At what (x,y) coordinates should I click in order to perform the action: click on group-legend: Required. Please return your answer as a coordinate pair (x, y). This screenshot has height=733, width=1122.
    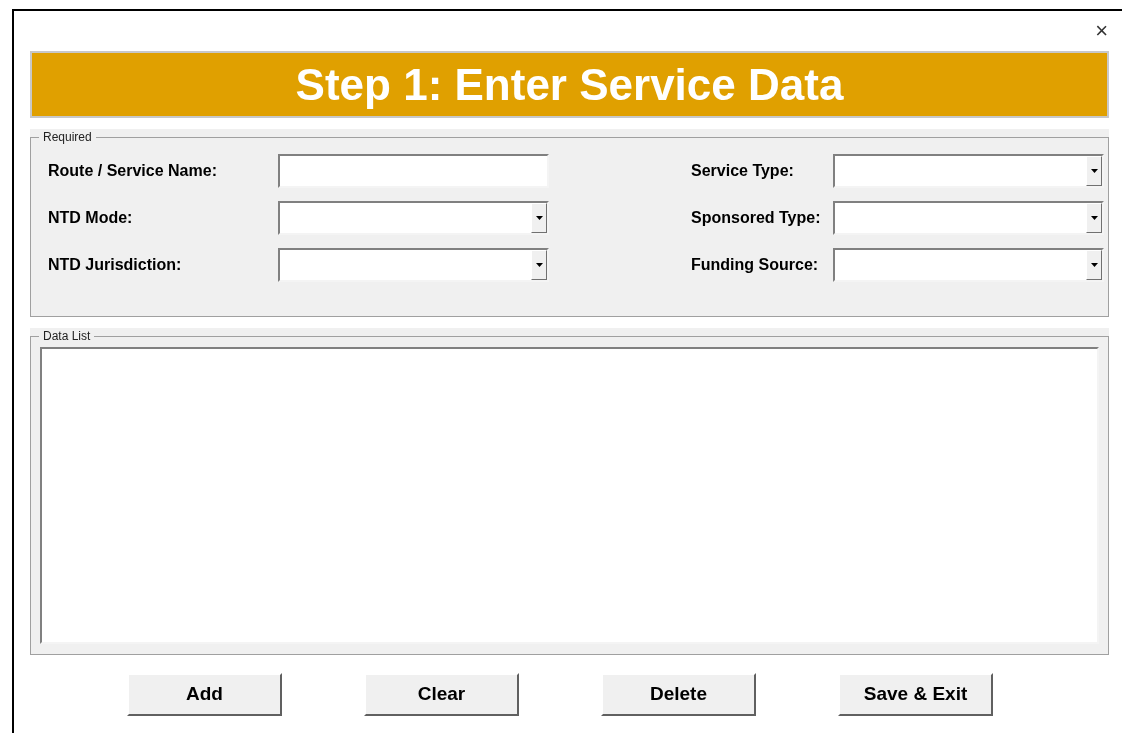
    Looking at the image, I should click on (67, 137).